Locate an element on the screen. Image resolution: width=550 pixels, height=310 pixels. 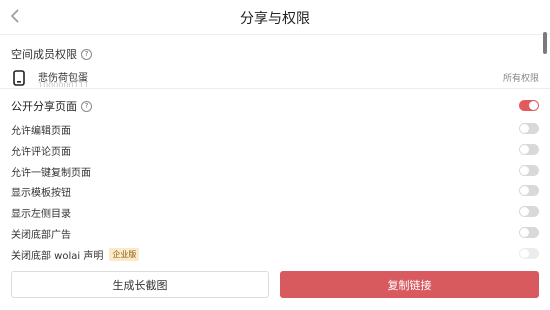
show-template-button-toggle is located at coordinates (529, 190).